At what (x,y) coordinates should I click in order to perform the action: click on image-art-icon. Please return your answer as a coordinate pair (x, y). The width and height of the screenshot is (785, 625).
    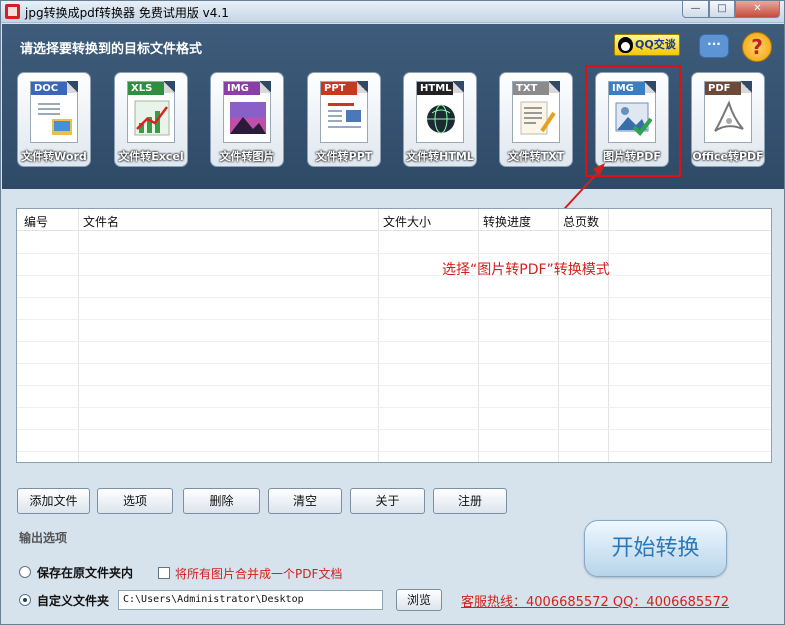
    Looking at the image, I should click on (248, 118).